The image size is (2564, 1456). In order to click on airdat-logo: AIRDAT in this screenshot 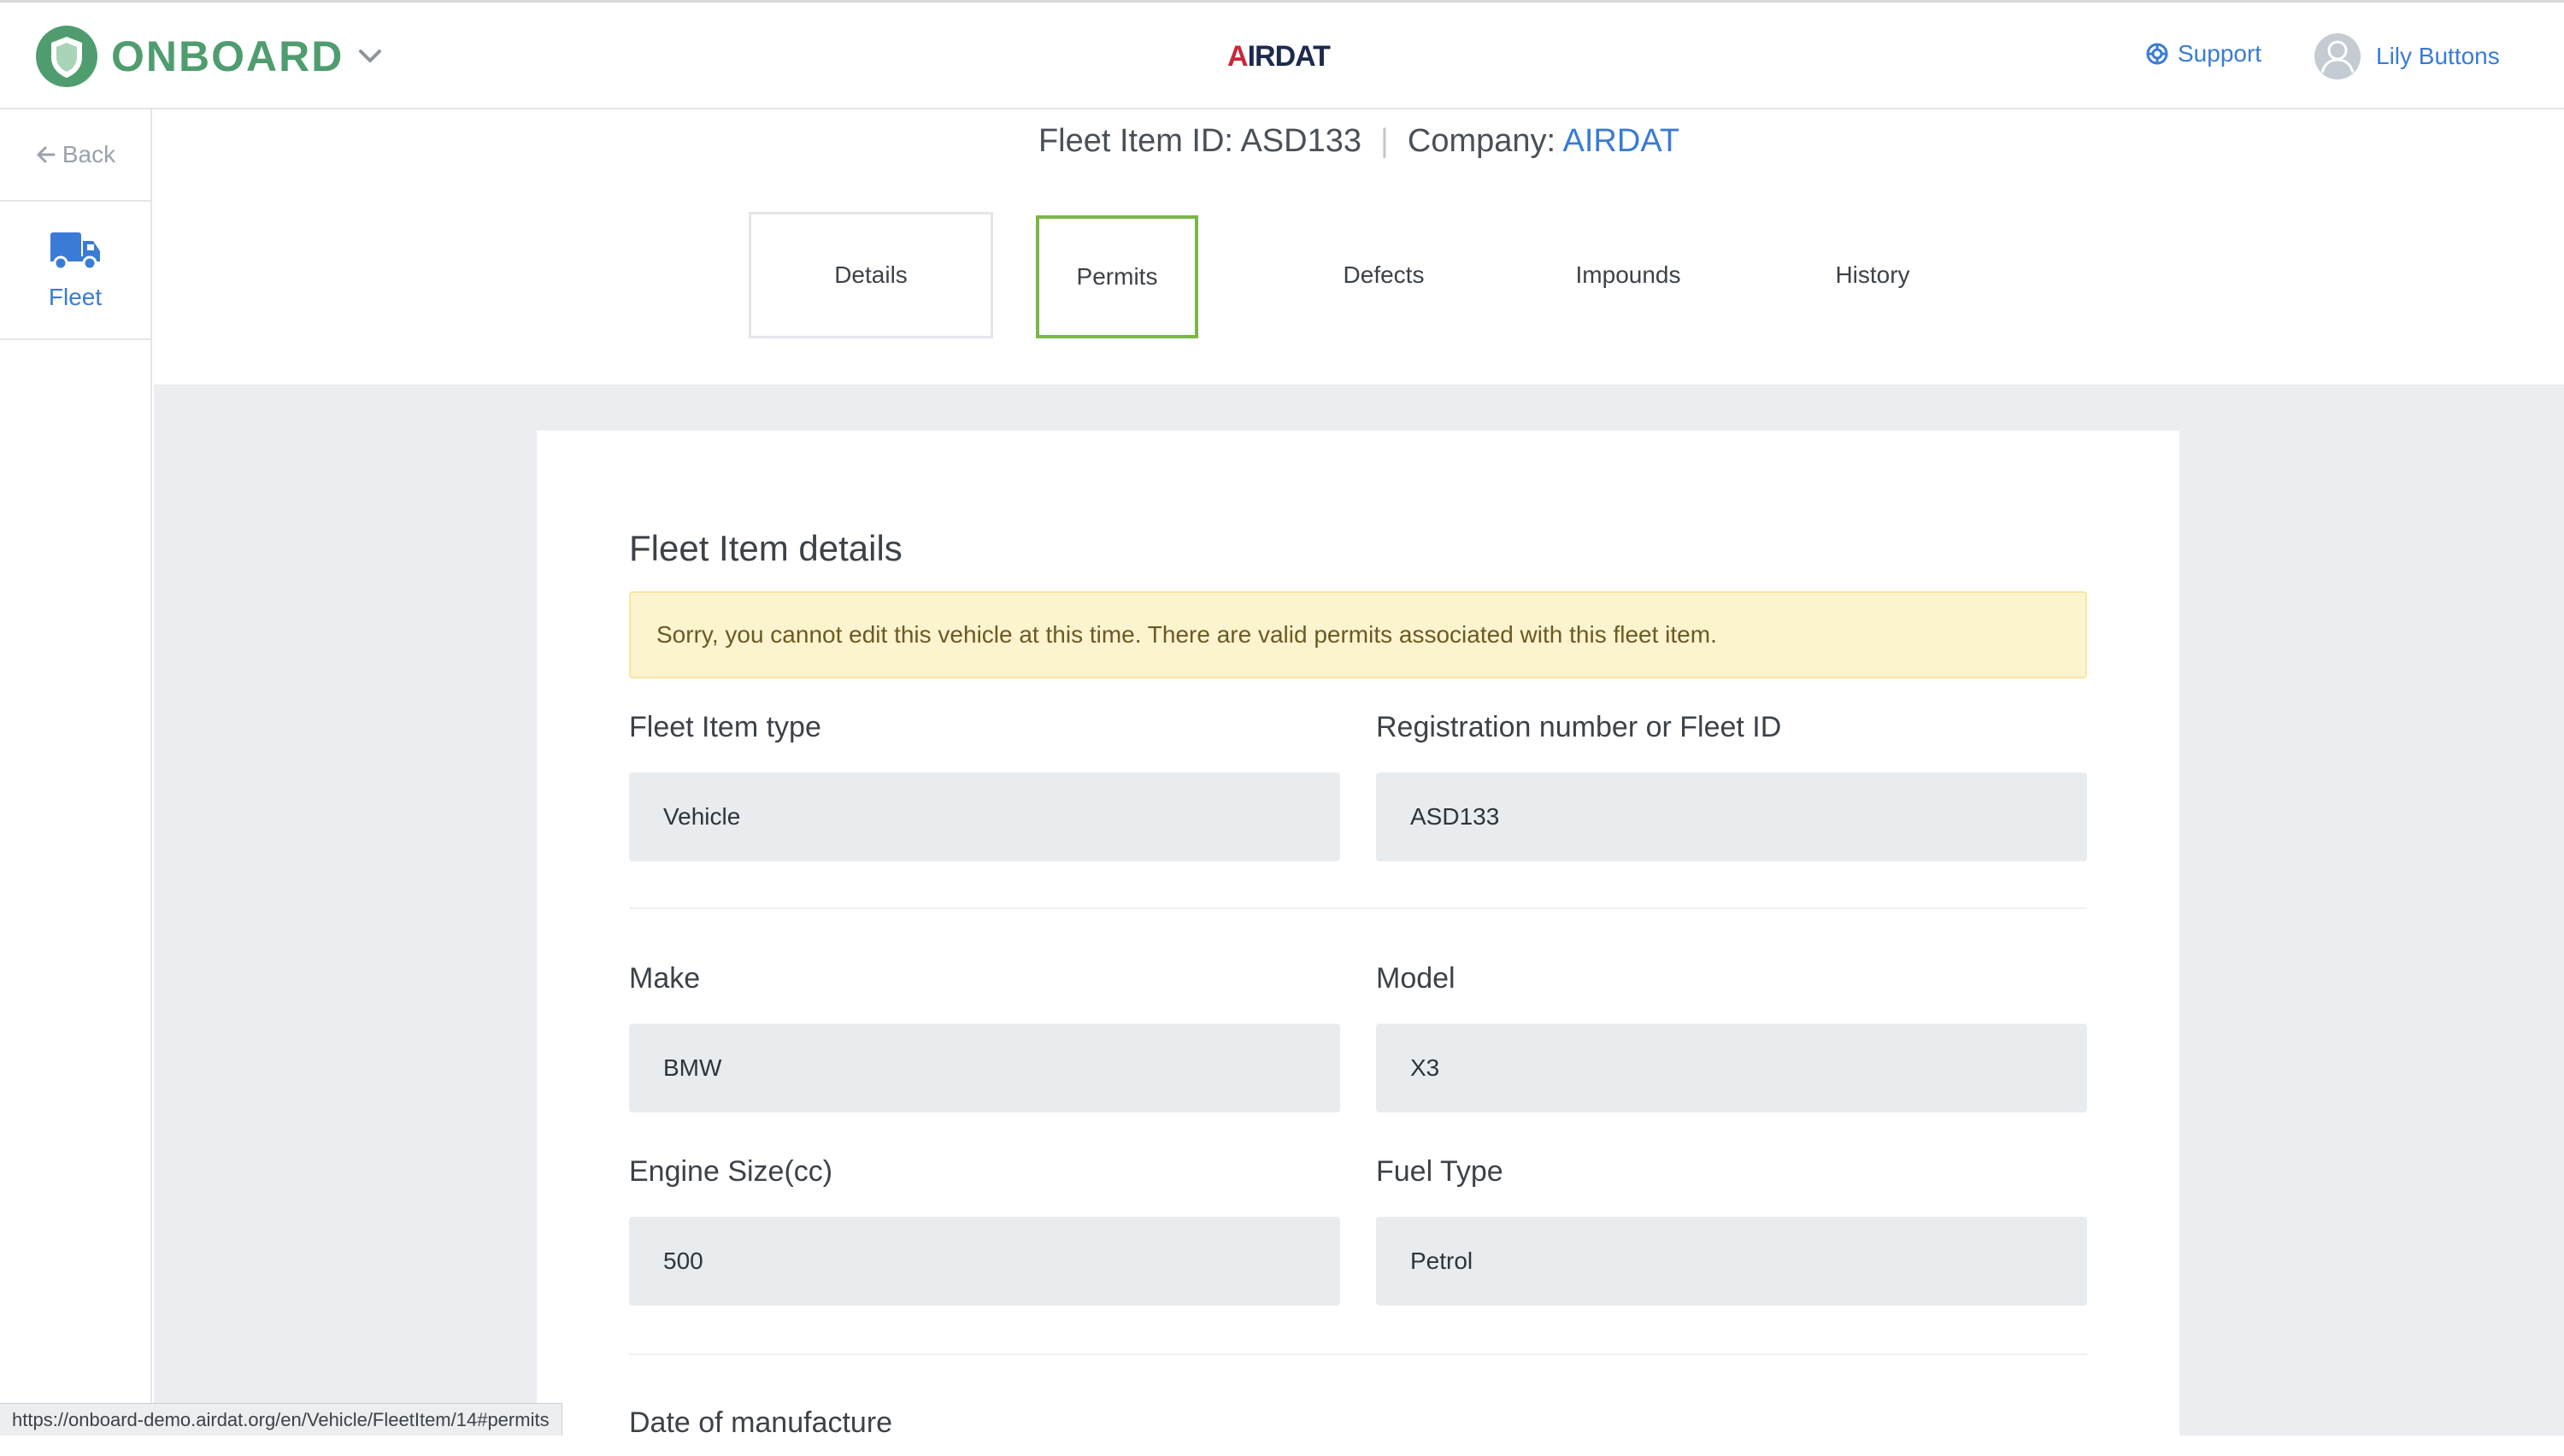, I will do `click(1279, 57)`.